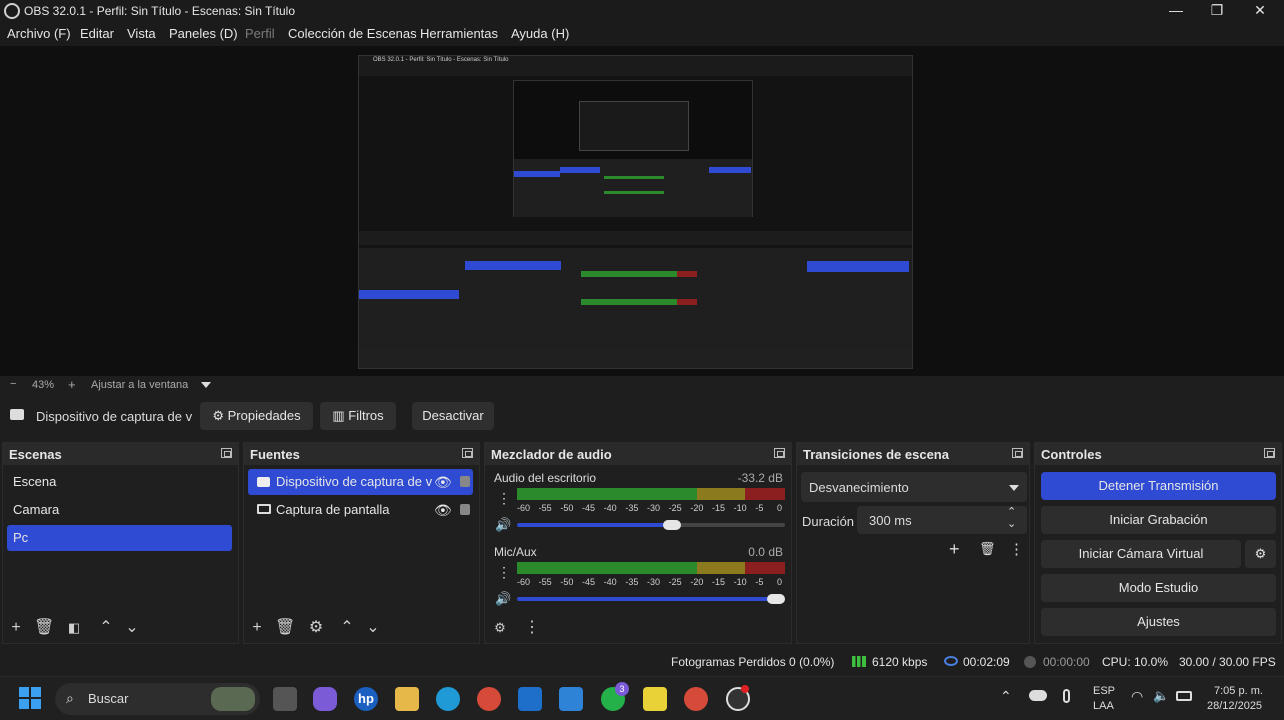  I want to click on virtual-cam-settings-button: ⚙, so click(1260, 554).